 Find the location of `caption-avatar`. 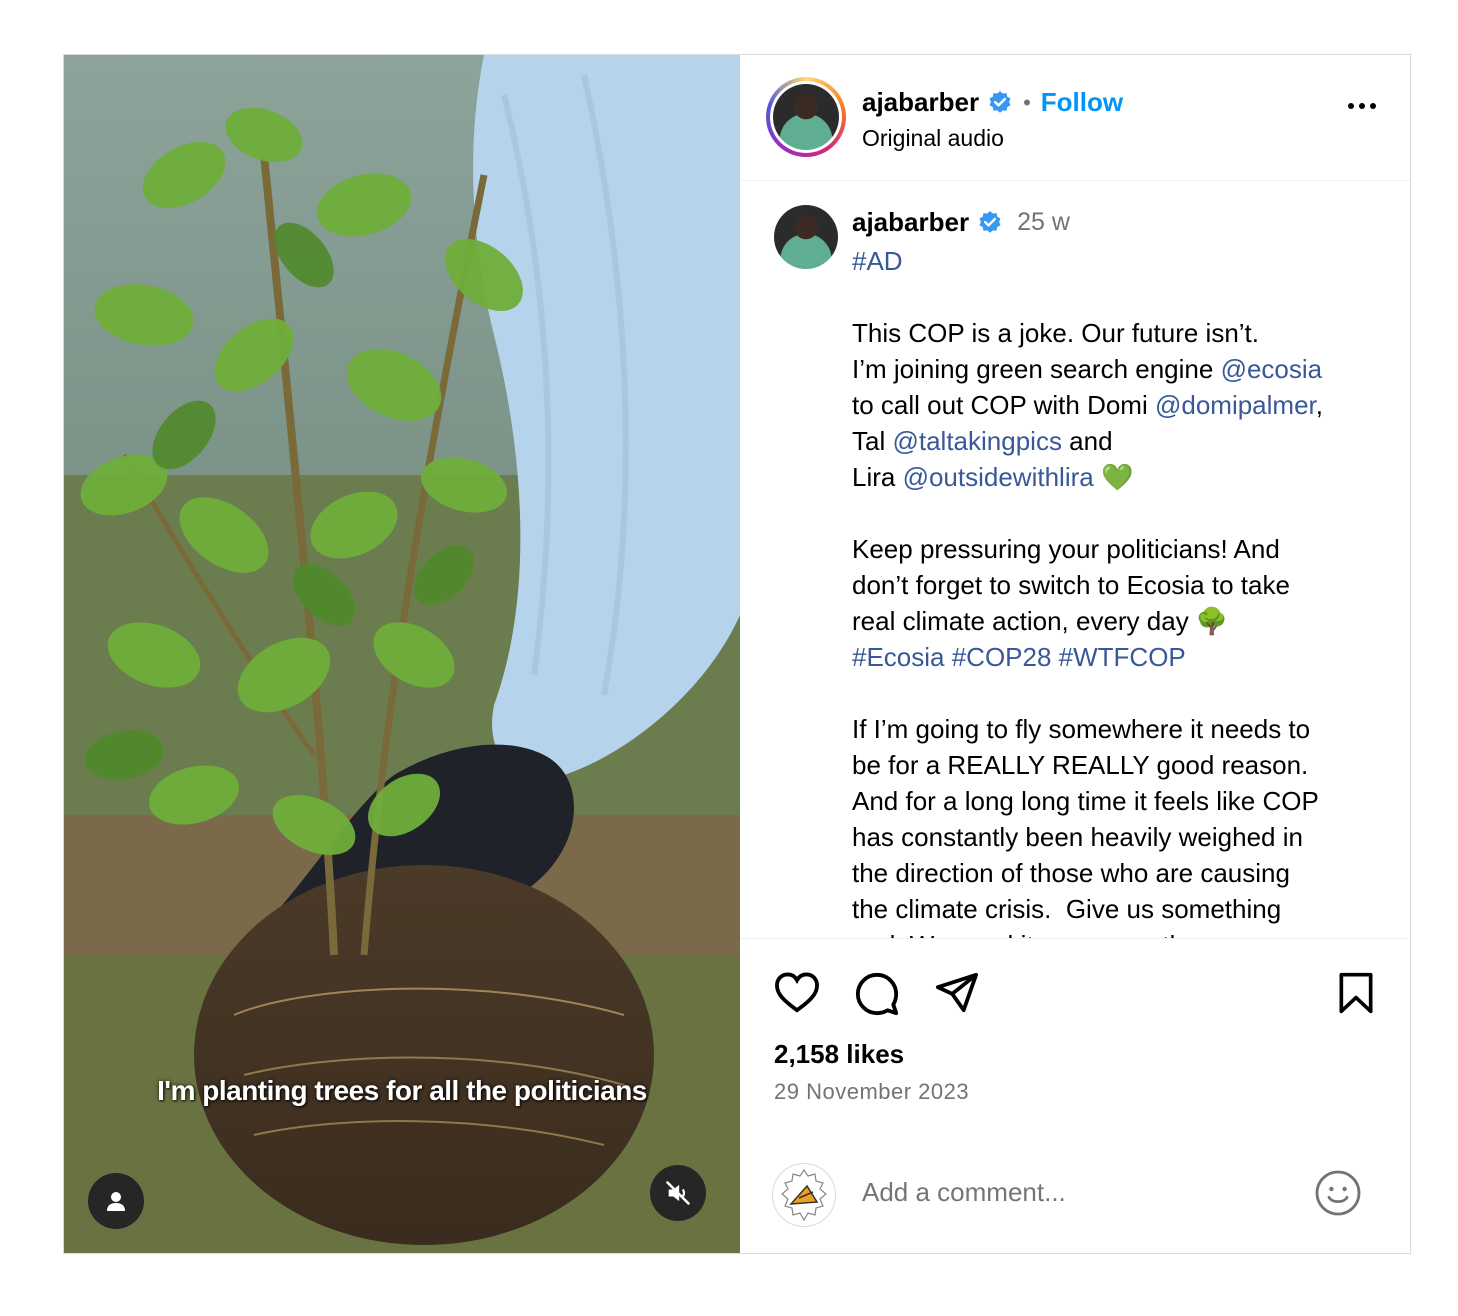

caption-avatar is located at coordinates (806, 237).